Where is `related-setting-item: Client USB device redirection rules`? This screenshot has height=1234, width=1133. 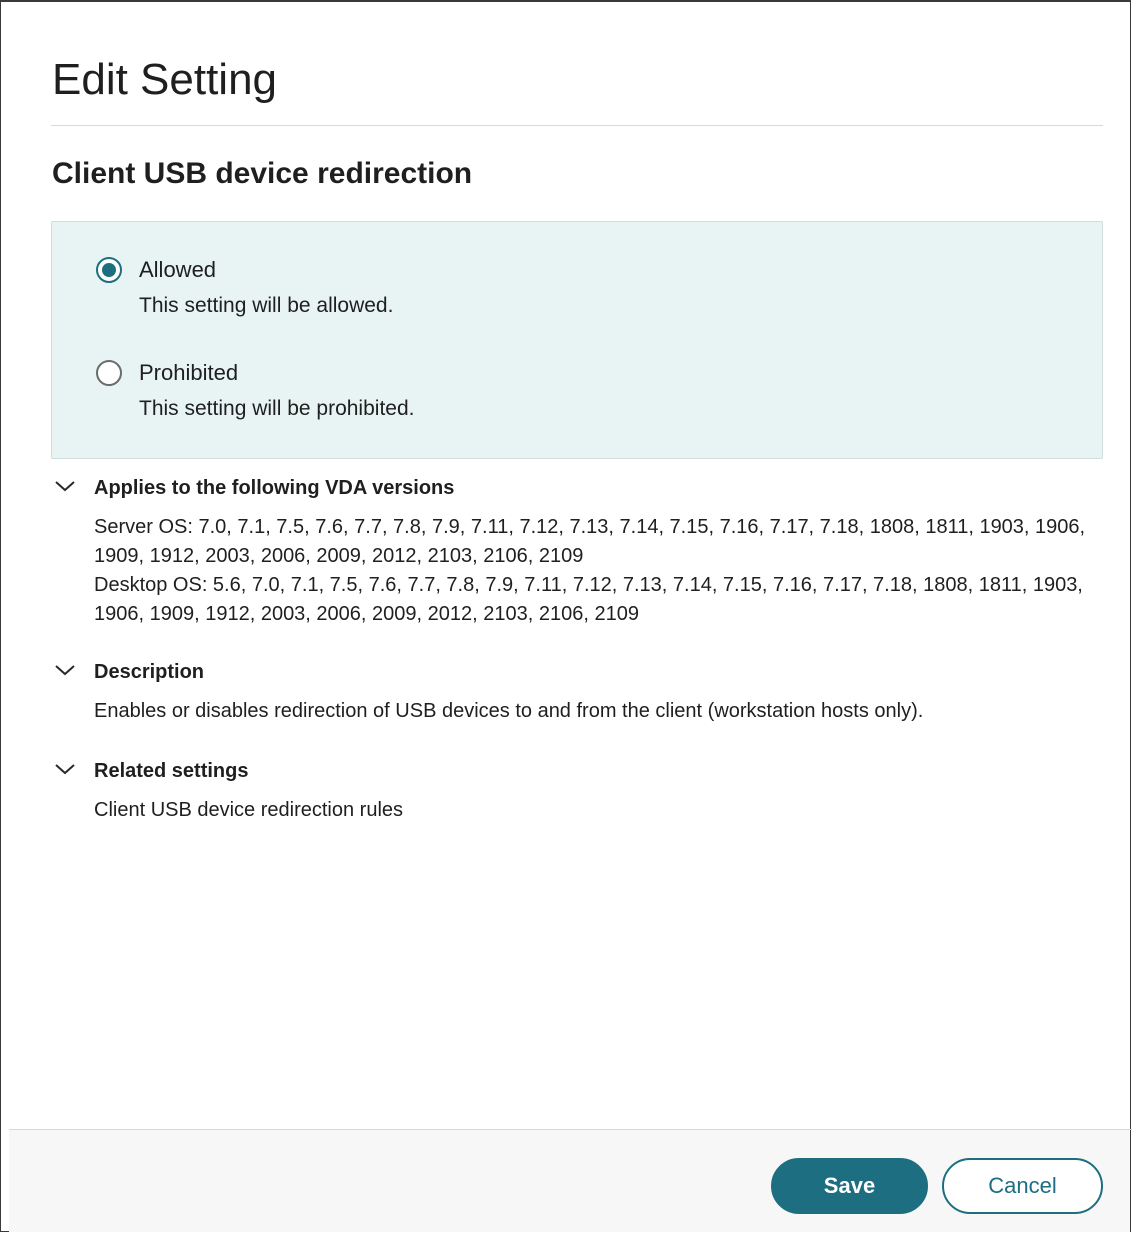 related-setting-item: Client USB device redirection rules is located at coordinates (249, 810).